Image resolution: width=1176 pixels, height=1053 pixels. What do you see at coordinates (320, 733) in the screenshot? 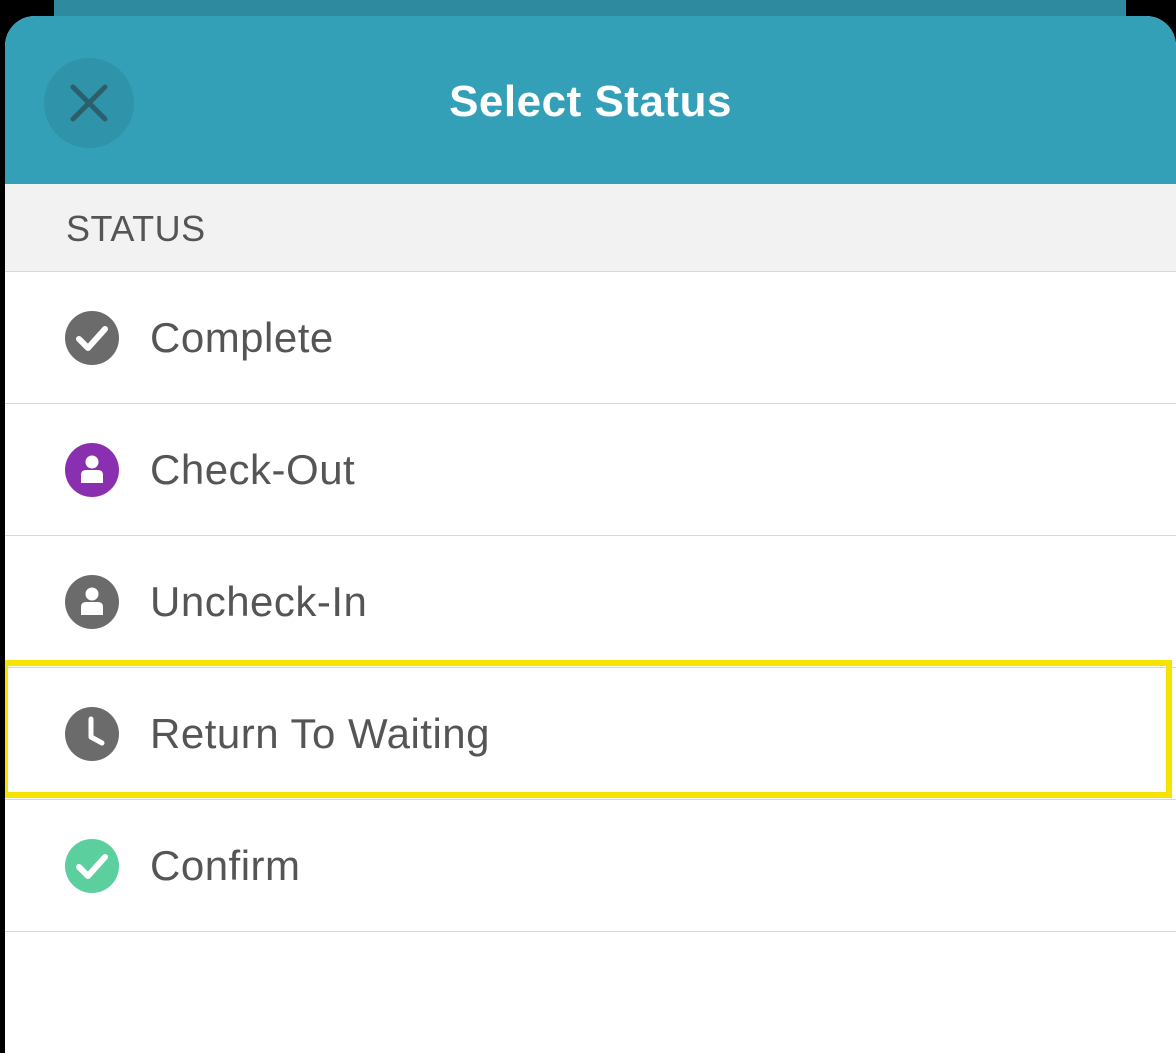
I see `status-item-label: Return To Waiting` at bounding box center [320, 733].